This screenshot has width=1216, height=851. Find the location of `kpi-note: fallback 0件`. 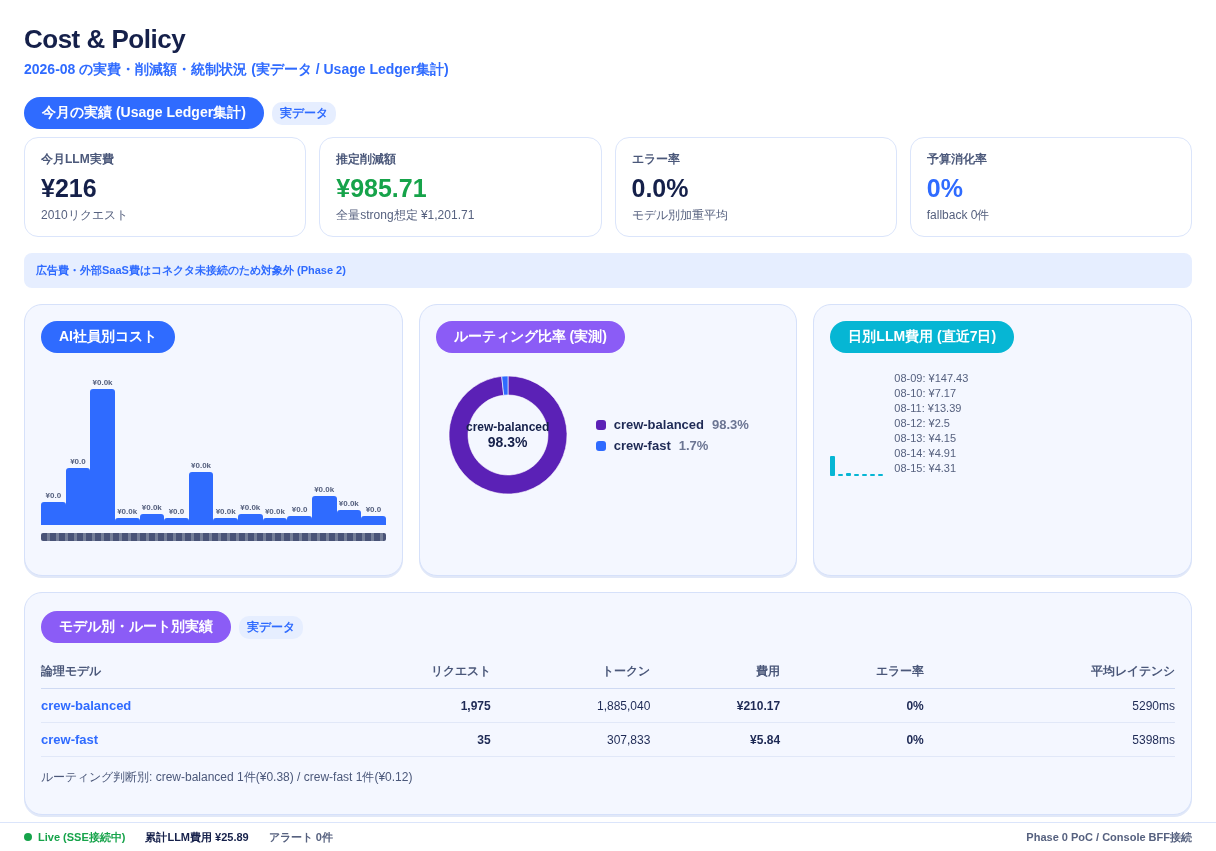

kpi-note: fallback 0件 is located at coordinates (958, 215).